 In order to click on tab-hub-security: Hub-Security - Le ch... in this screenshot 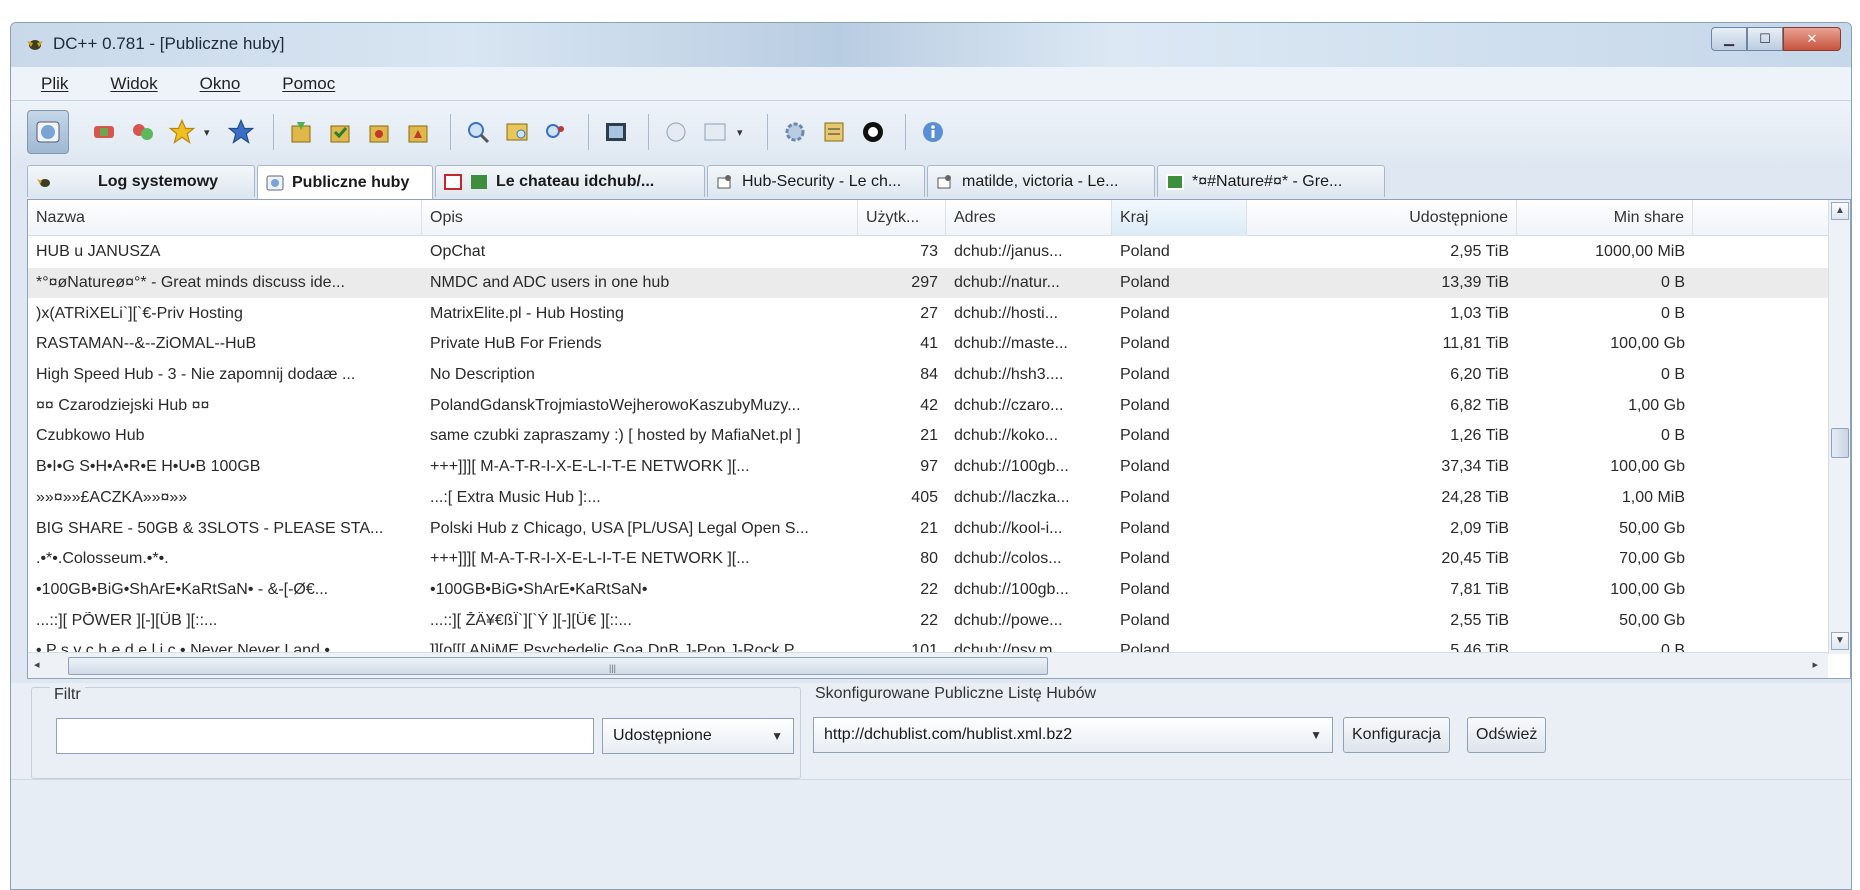, I will do `click(816, 181)`.